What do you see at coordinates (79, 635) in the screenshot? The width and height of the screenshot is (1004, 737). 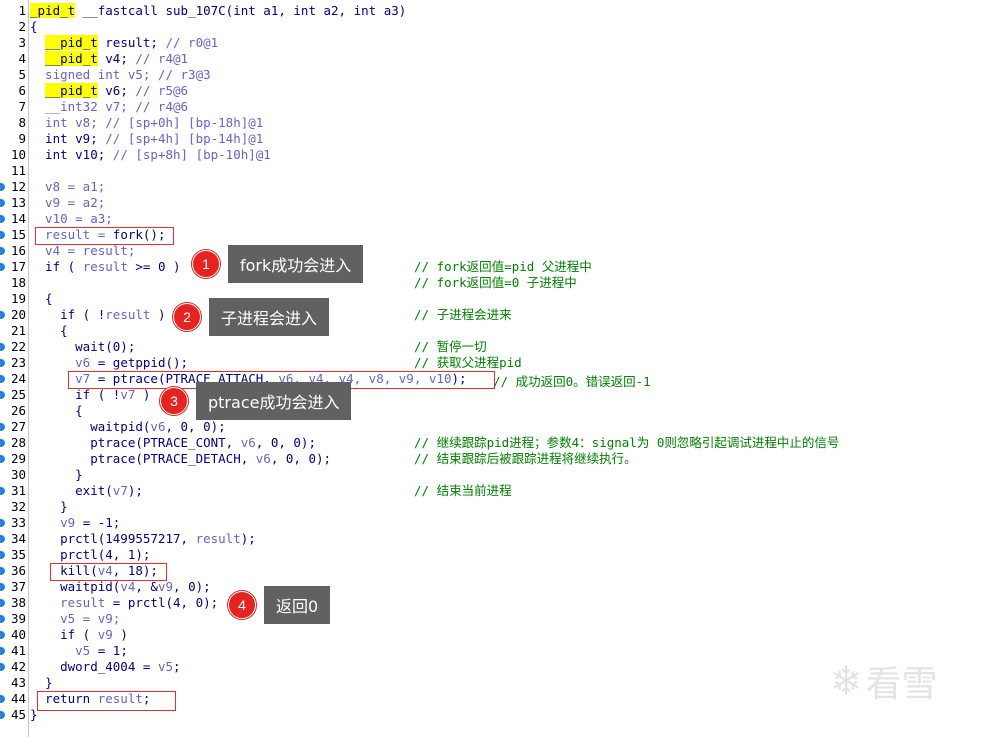 I see `code-text: if ( v9 )` at bounding box center [79, 635].